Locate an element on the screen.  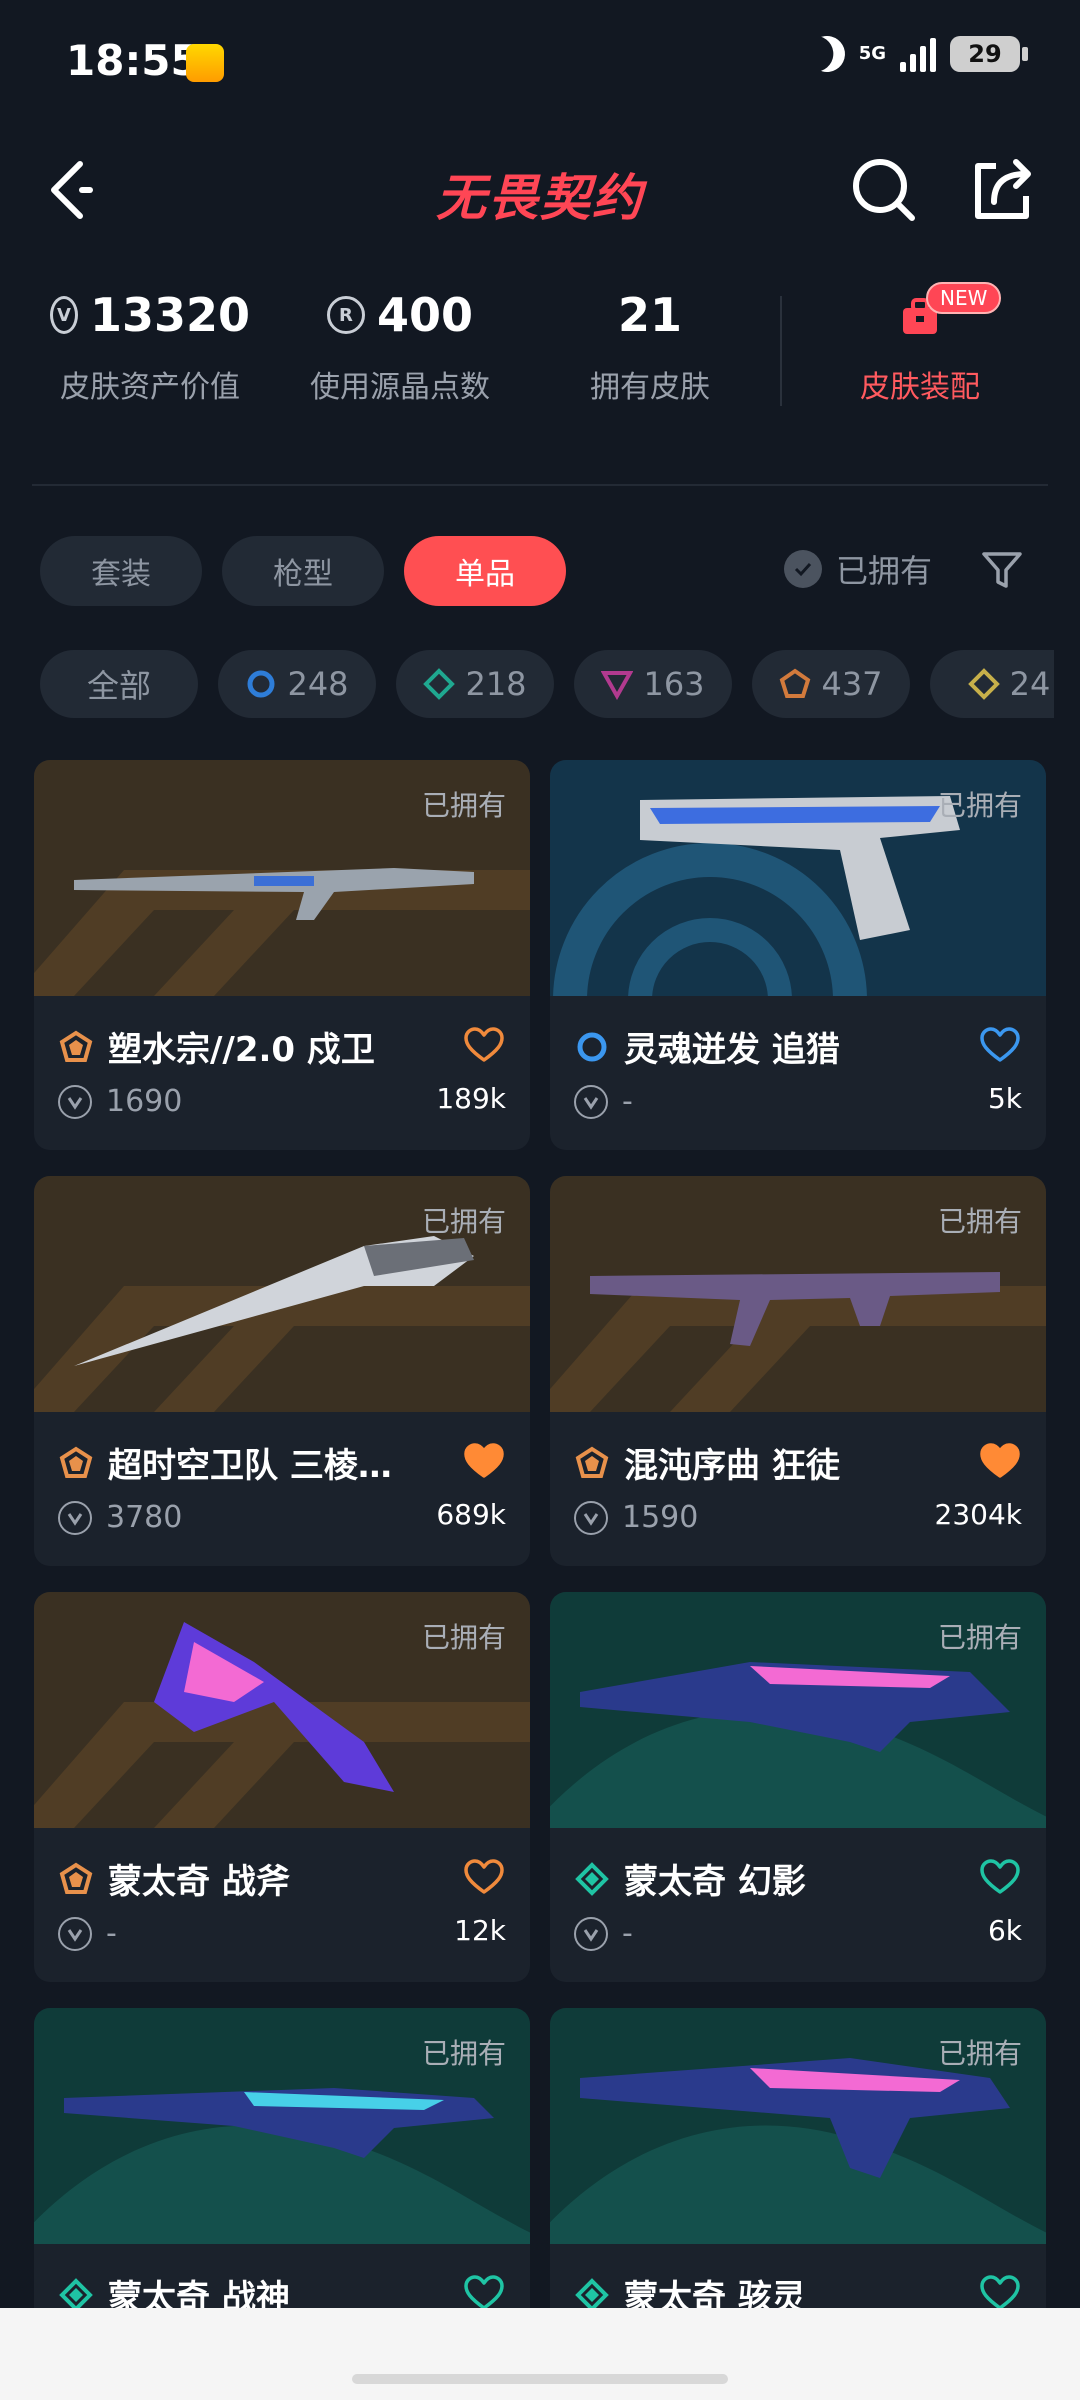
skin-loadout-button: NEW 皮肤装配 is located at coordinates (920, 344).